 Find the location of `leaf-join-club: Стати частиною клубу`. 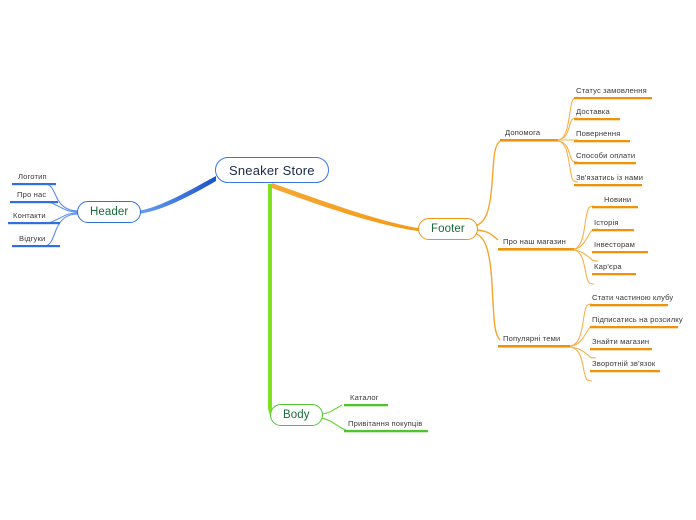

leaf-join-club: Стати частиною клубу is located at coordinates (632, 298).